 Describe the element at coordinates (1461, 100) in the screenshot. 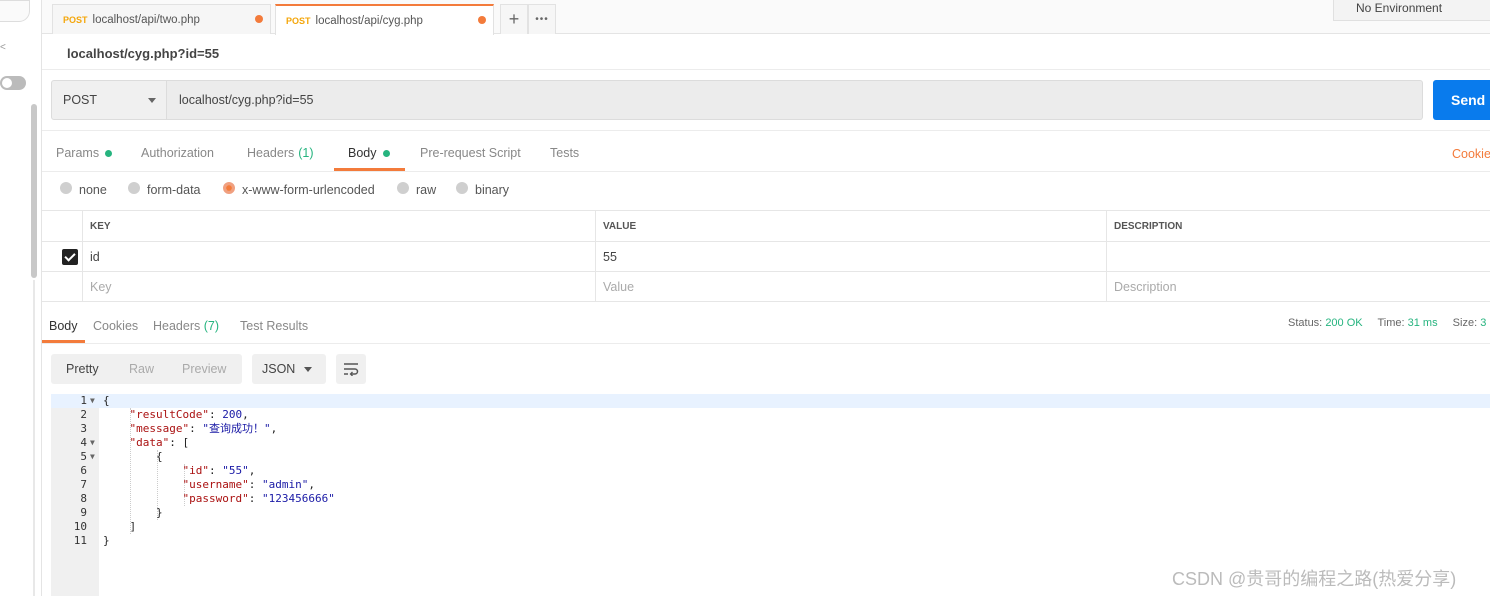

I see `send-button: Send` at that location.